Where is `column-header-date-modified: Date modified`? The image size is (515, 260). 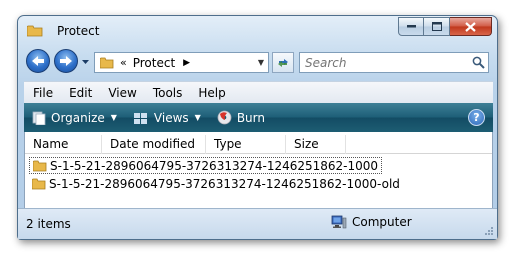 column-header-date-modified: Date modified is located at coordinates (154, 144).